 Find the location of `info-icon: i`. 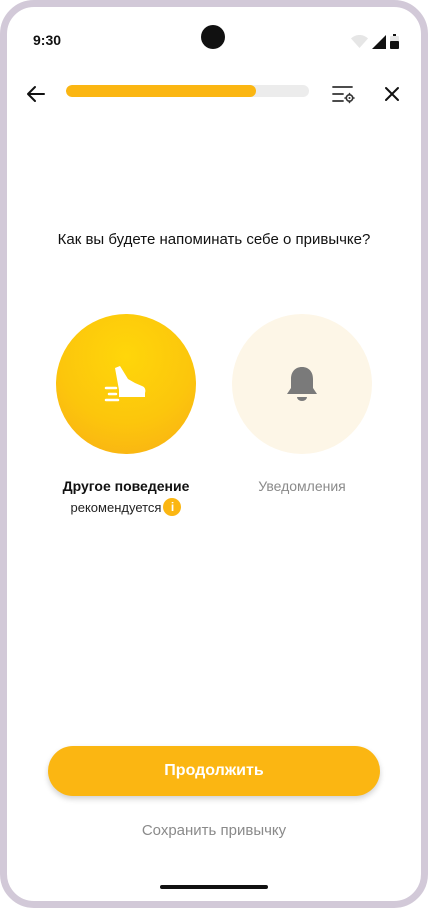

info-icon: i is located at coordinates (172, 507).